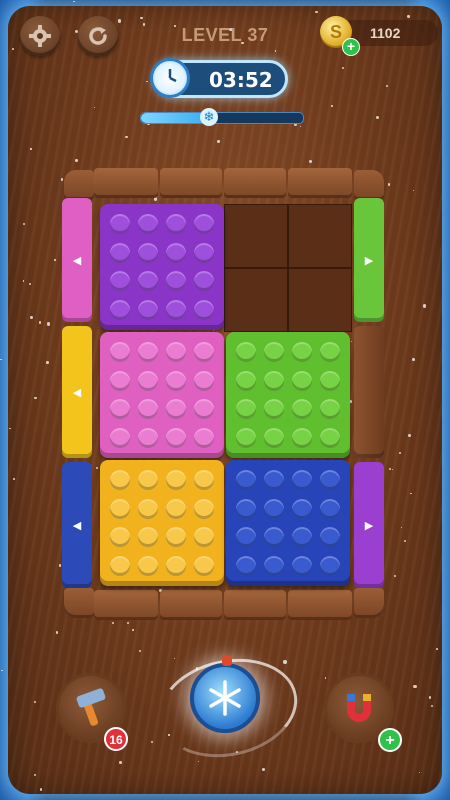  I want to click on bottom-rail-plank, so click(191, 605).